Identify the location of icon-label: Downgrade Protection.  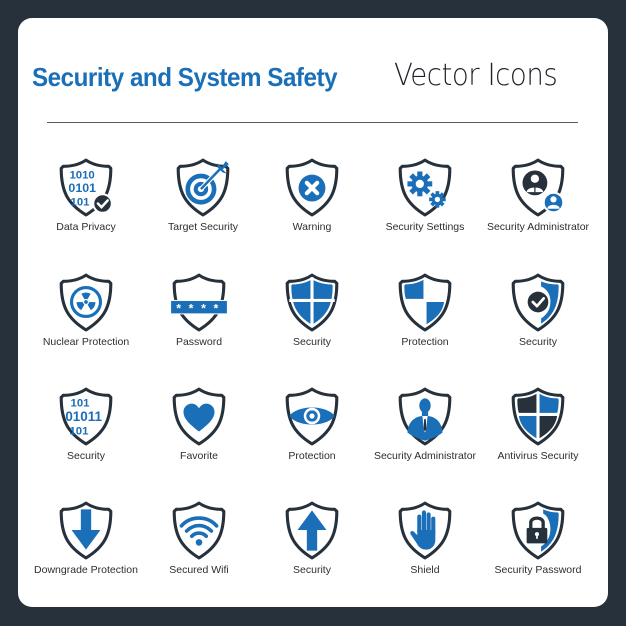
(86, 570).